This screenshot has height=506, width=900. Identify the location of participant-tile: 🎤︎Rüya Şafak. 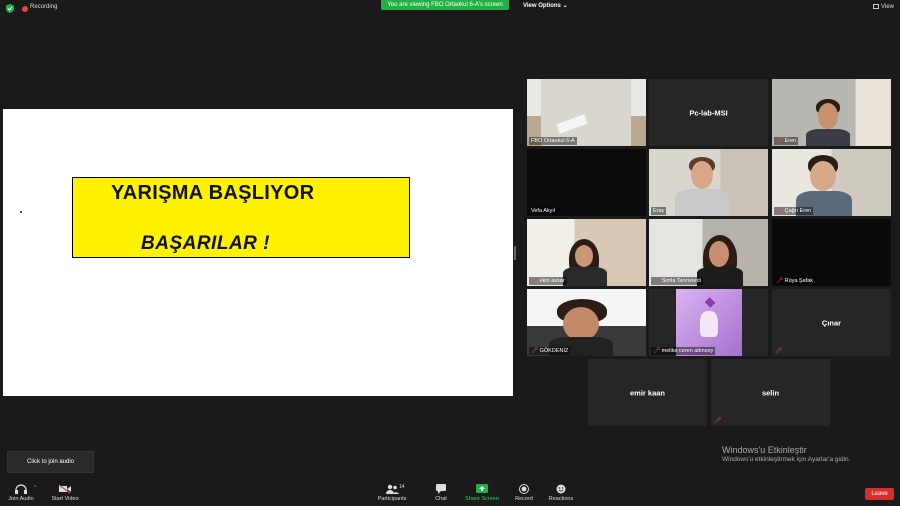
(831, 252).